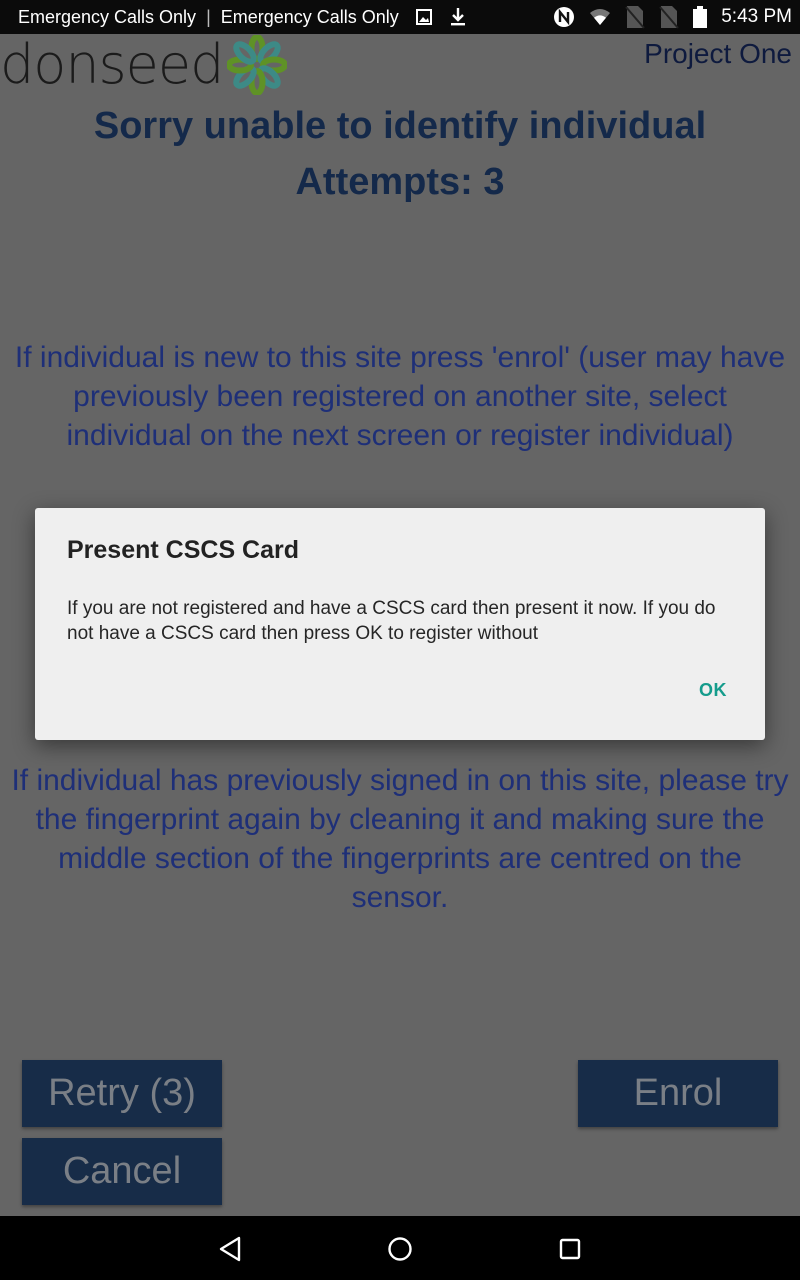  I want to click on status-right: 5:43 PM, so click(672, 17).